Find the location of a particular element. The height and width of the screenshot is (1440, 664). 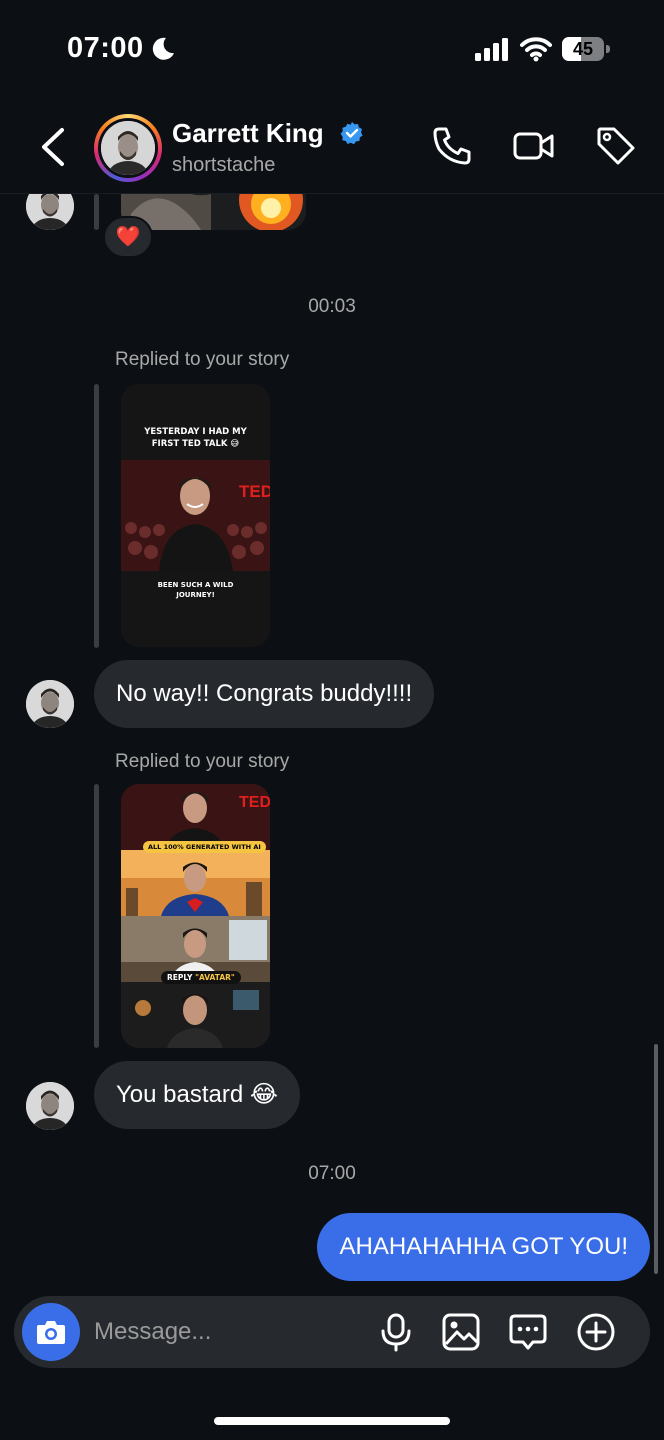

status-time: 07:00 is located at coordinates (105, 48).